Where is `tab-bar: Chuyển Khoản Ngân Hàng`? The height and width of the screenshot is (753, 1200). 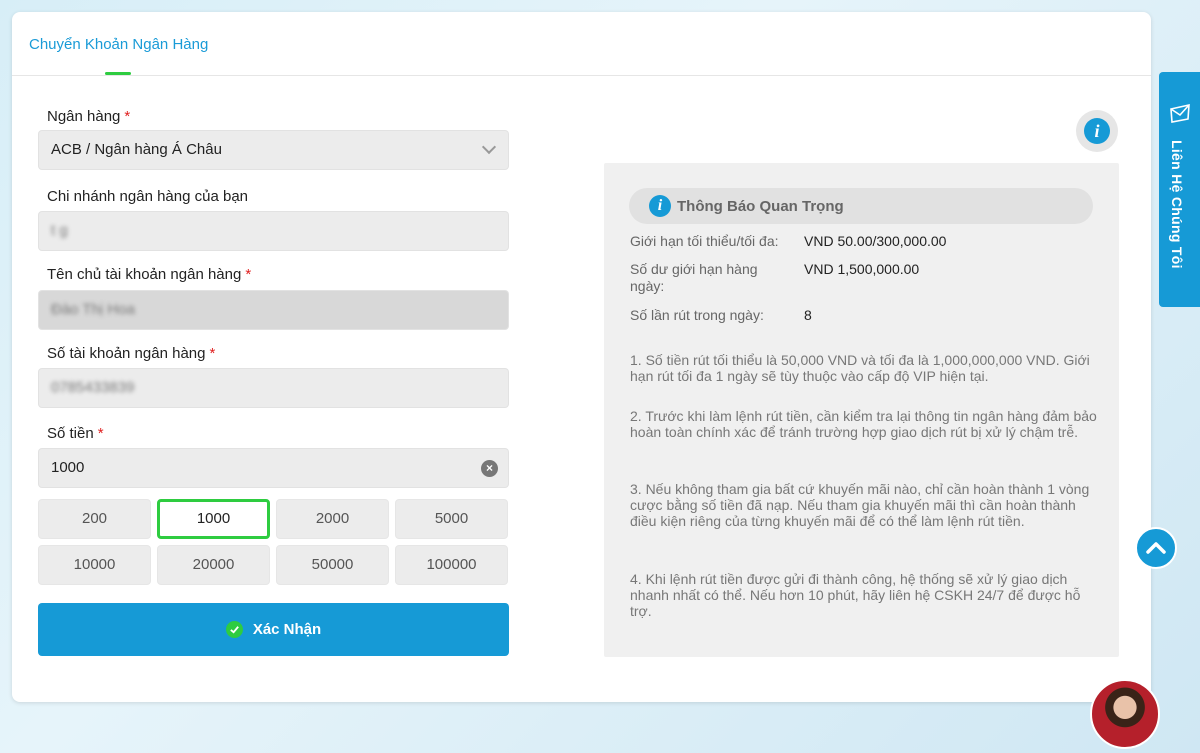
tab-bar: Chuyển Khoản Ngân Hàng is located at coordinates (581, 44).